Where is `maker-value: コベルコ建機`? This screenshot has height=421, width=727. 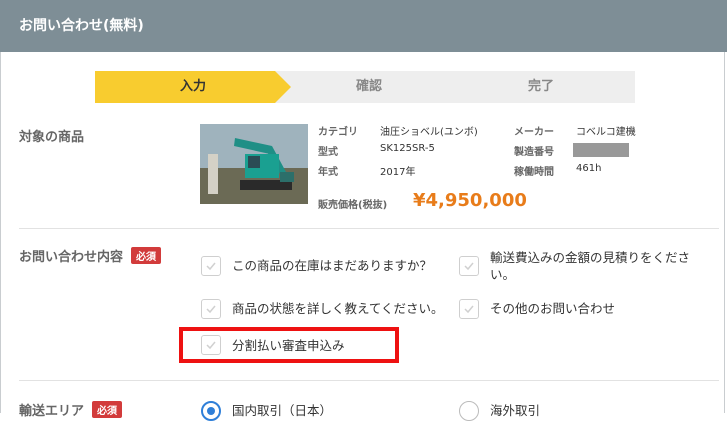 maker-value: コベルコ建機 is located at coordinates (606, 132).